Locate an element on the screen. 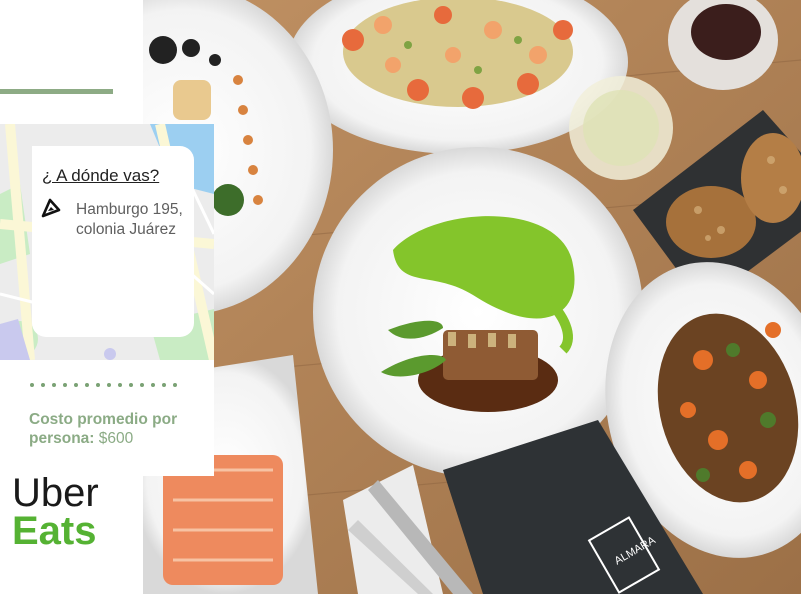 The width and height of the screenshot is (801, 594). navigation-arrow-icon is located at coordinates (51, 208).